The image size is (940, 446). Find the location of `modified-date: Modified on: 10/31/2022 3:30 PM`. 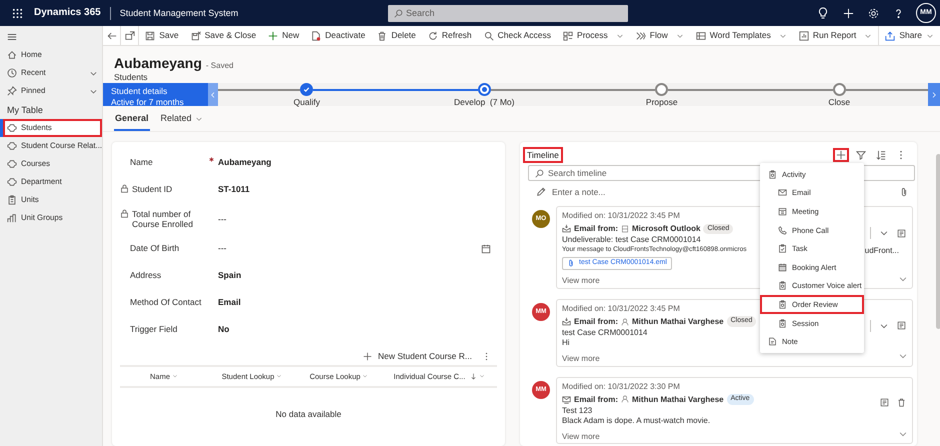

modified-date: Modified on: 10/31/2022 3:30 PM is located at coordinates (621, 387).